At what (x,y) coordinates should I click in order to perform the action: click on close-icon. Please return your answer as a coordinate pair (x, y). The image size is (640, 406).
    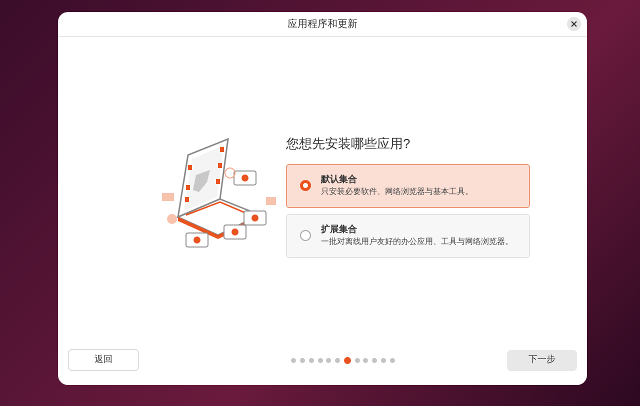
    Looking at the image, I should click on (574, 24).